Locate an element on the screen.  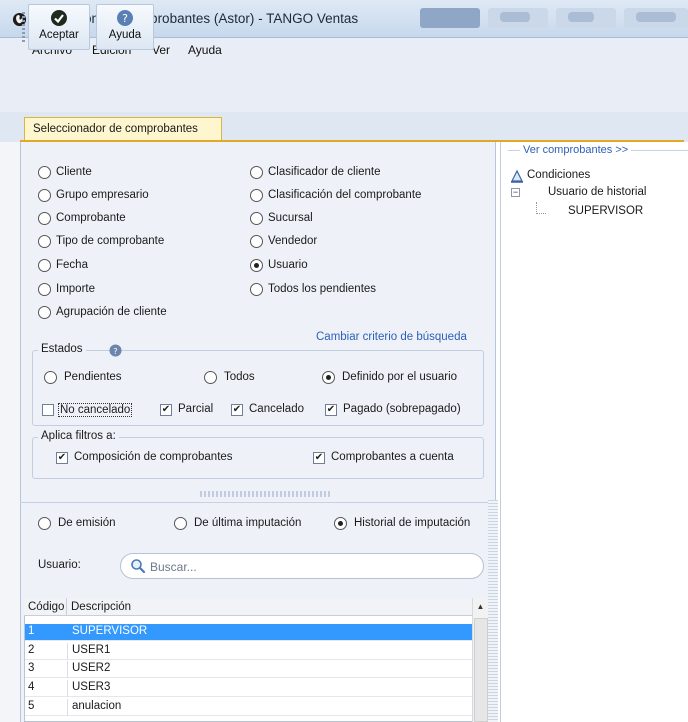
table-row: 5 anulacion is located at coordinates (248, 707).